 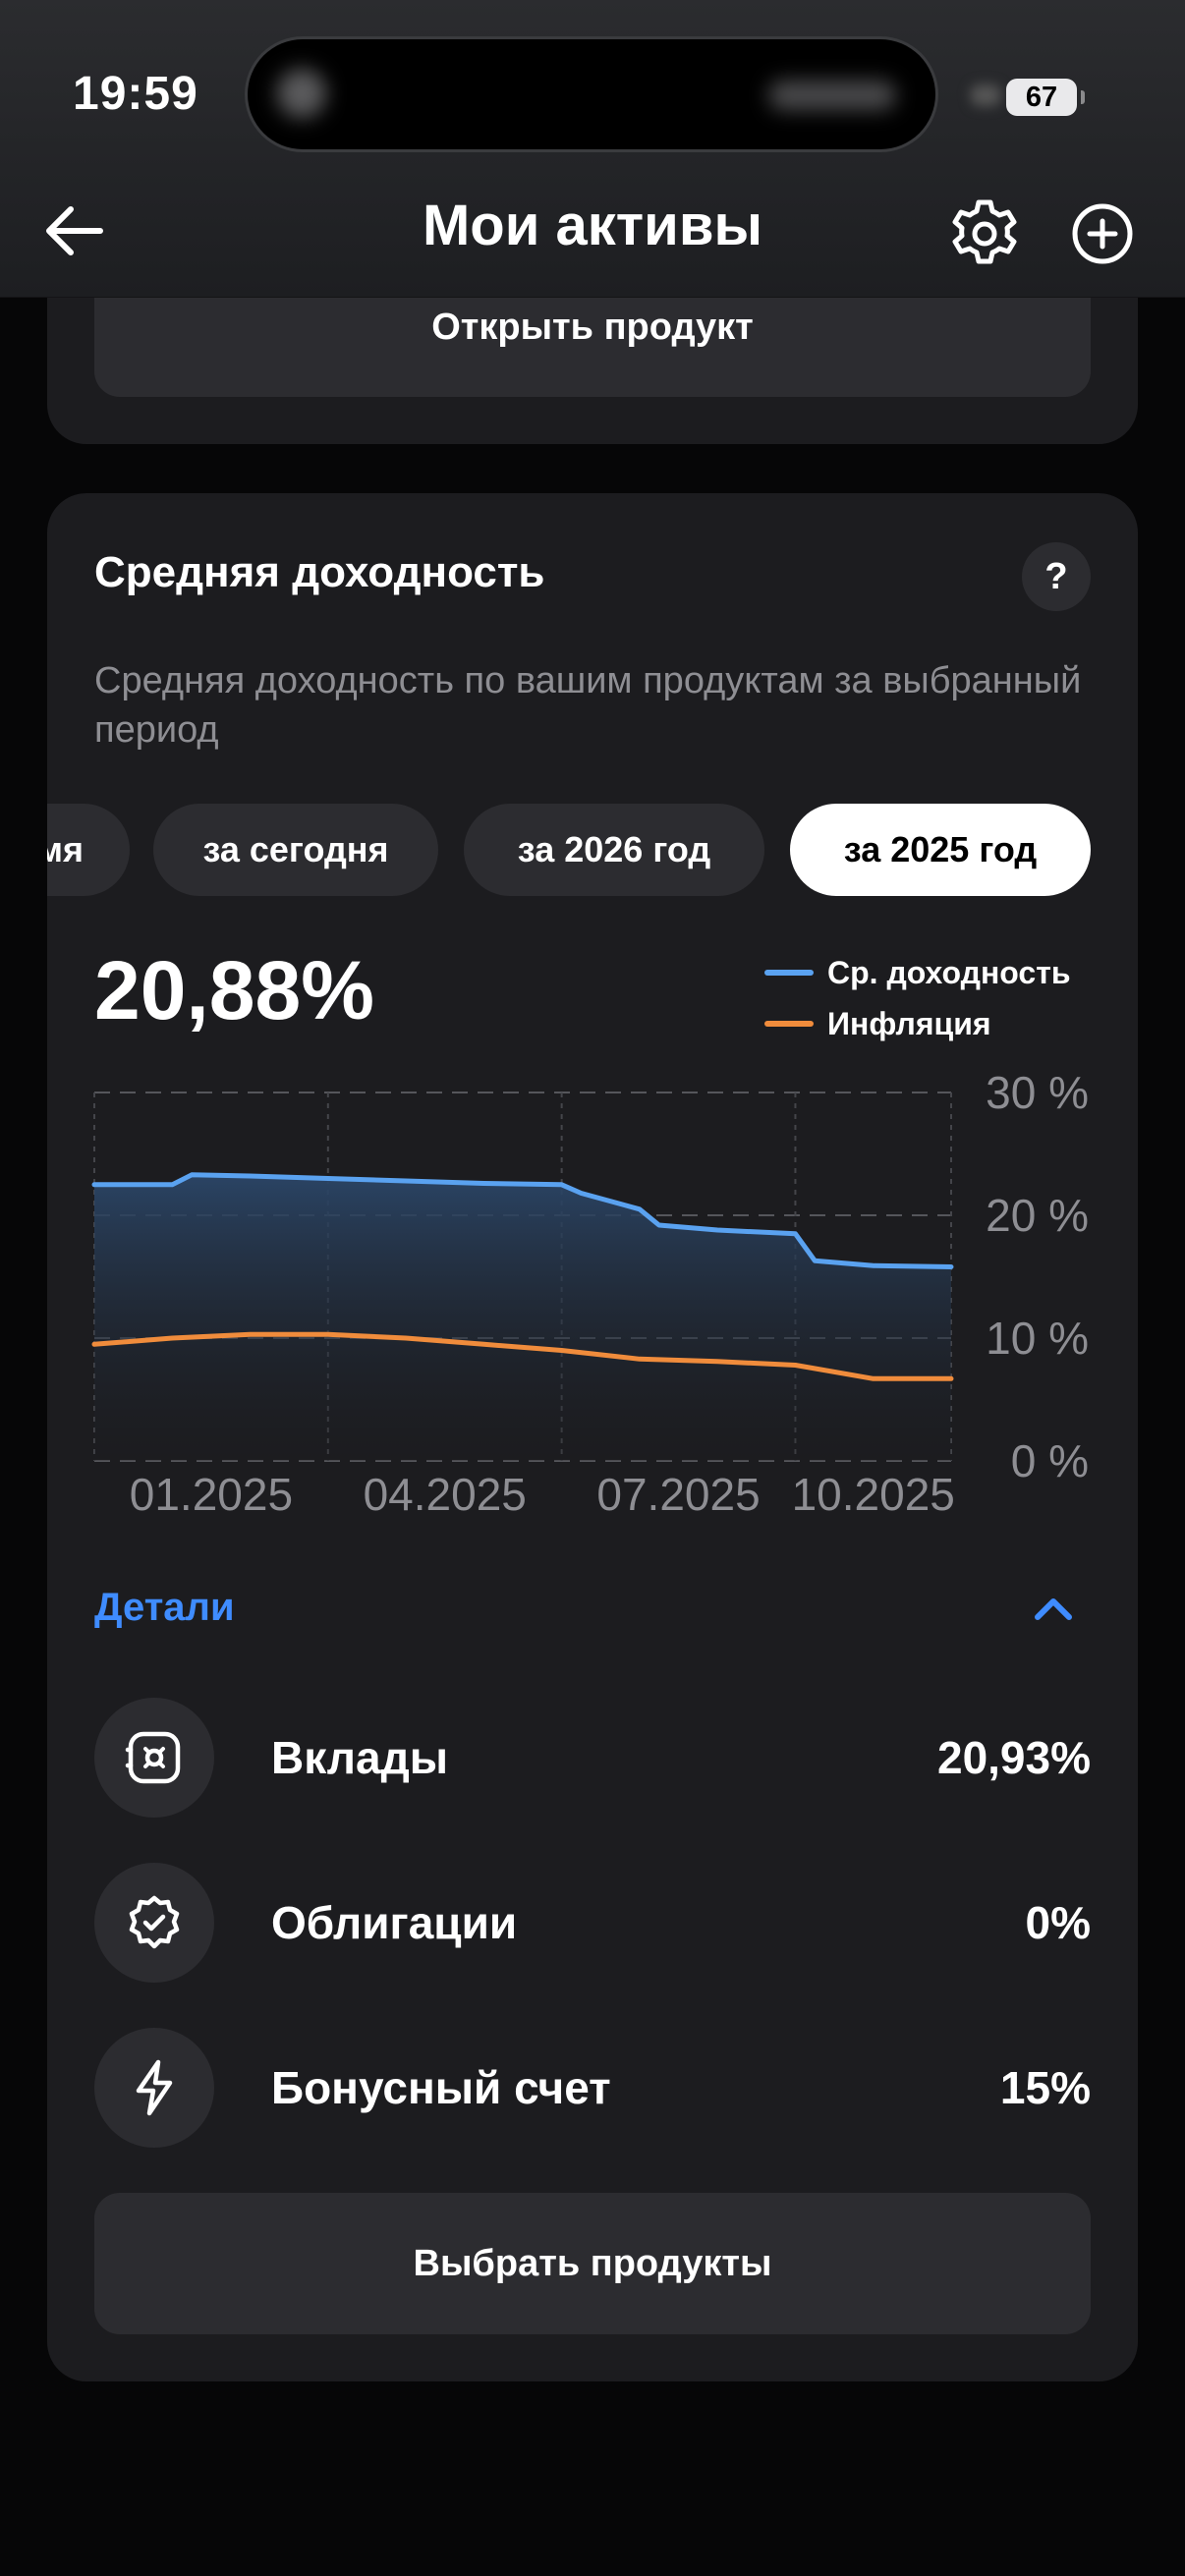 What do you see at coordinates (1050, 1460) in the screenshot?
I see `y-tick-label: 0 %` at bounding box center [1050, 1460].